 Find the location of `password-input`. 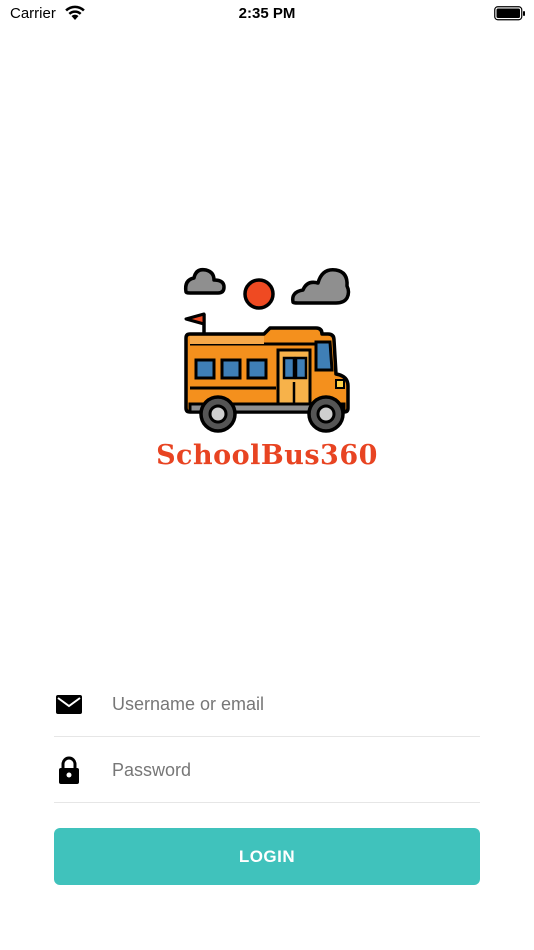

password-input is located at coordinates (292, 770).